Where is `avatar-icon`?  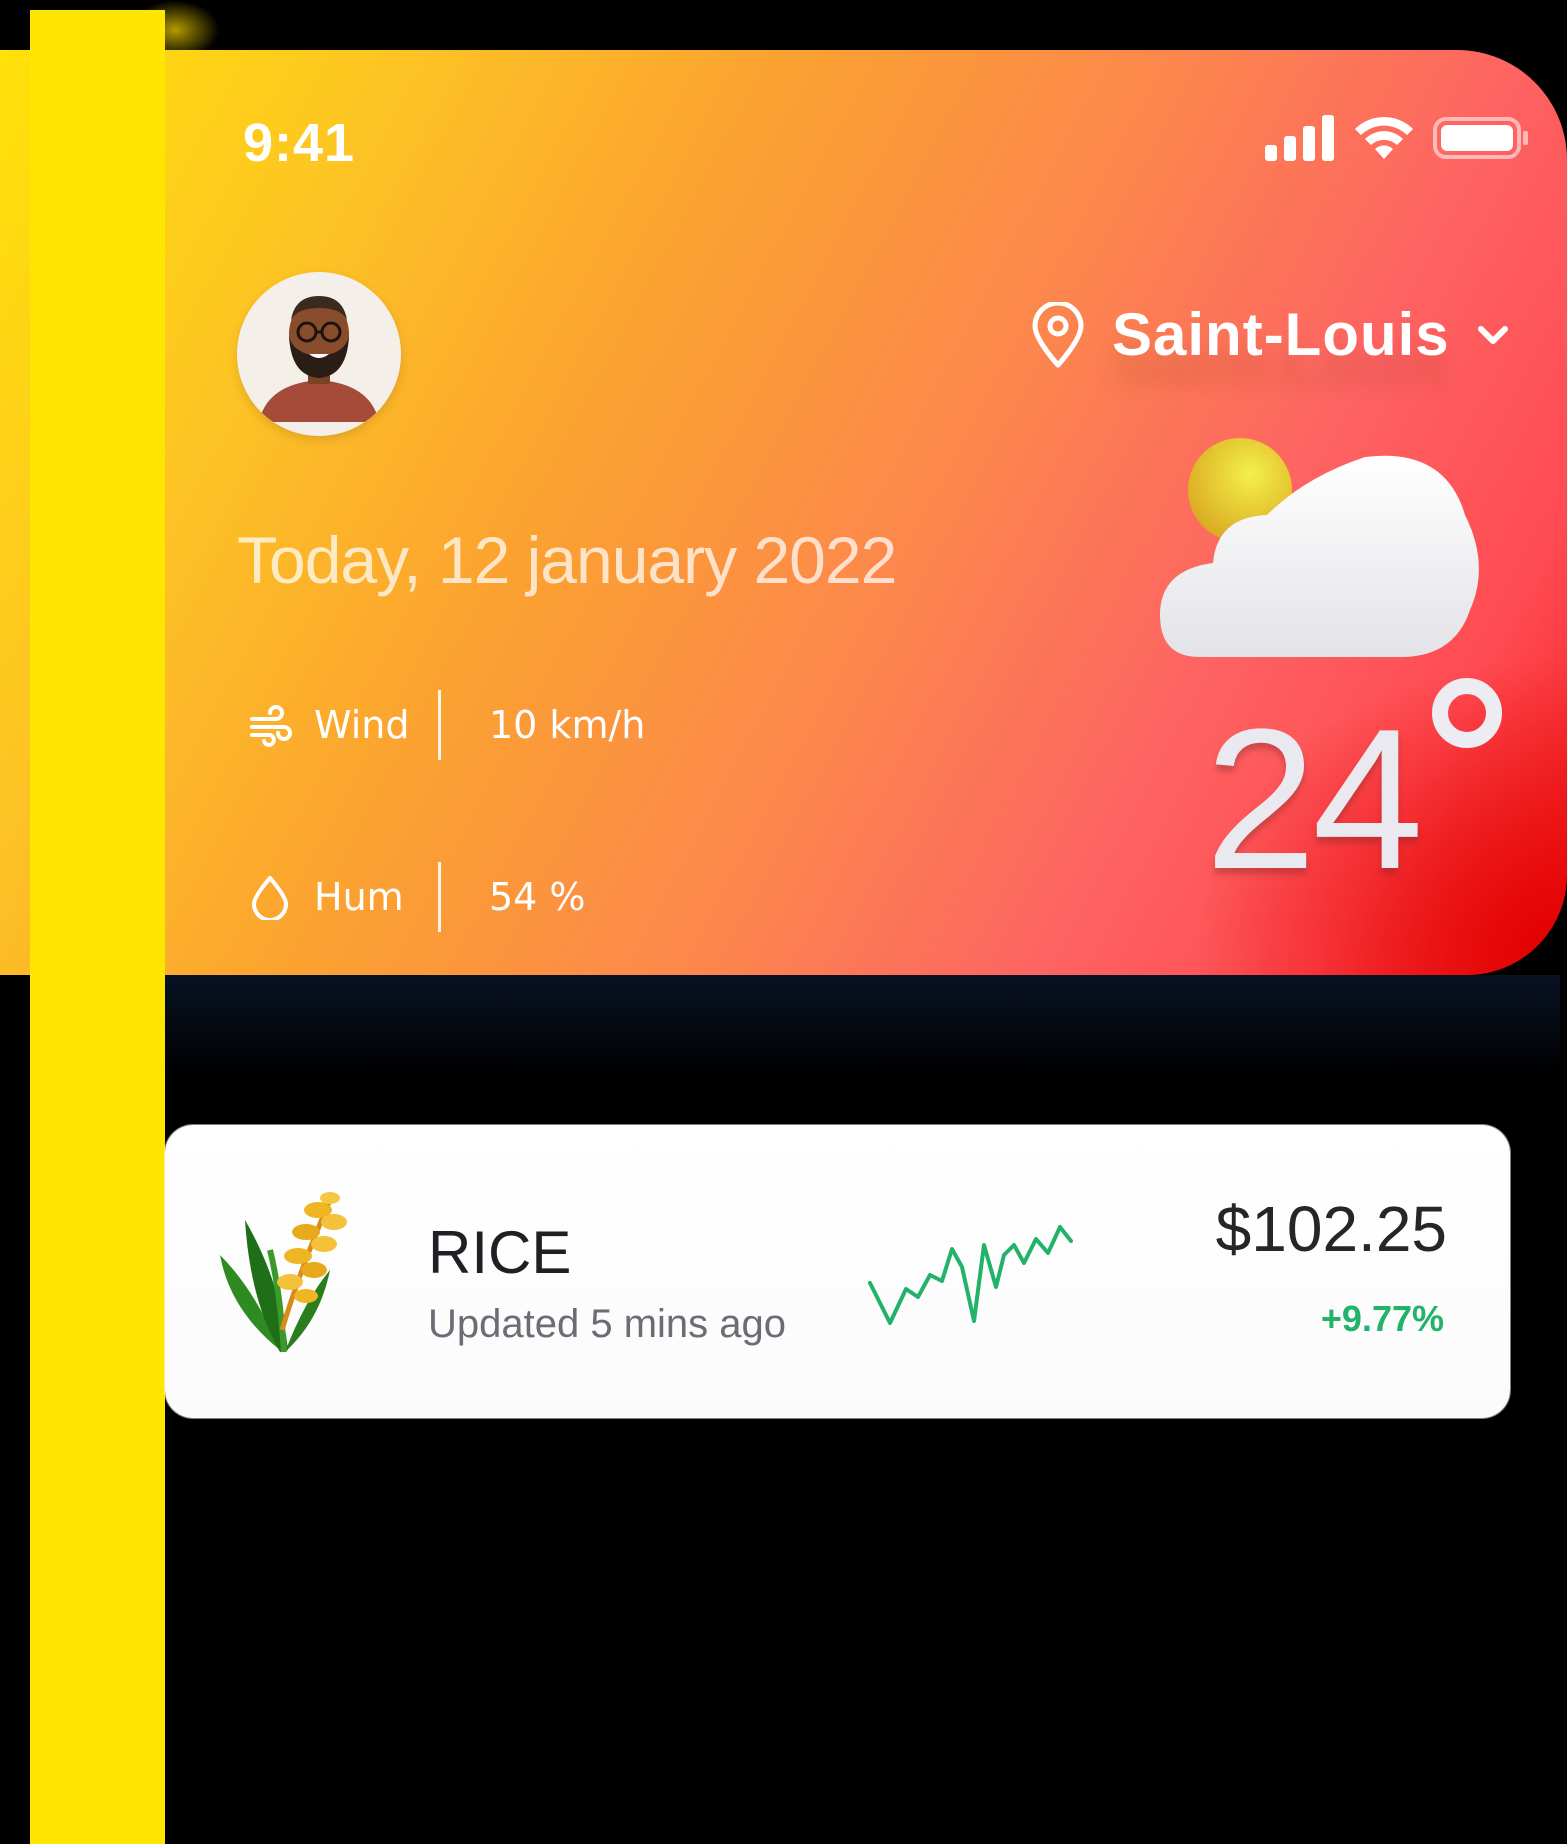
avatar-icon is located at coordinates (319, 354).